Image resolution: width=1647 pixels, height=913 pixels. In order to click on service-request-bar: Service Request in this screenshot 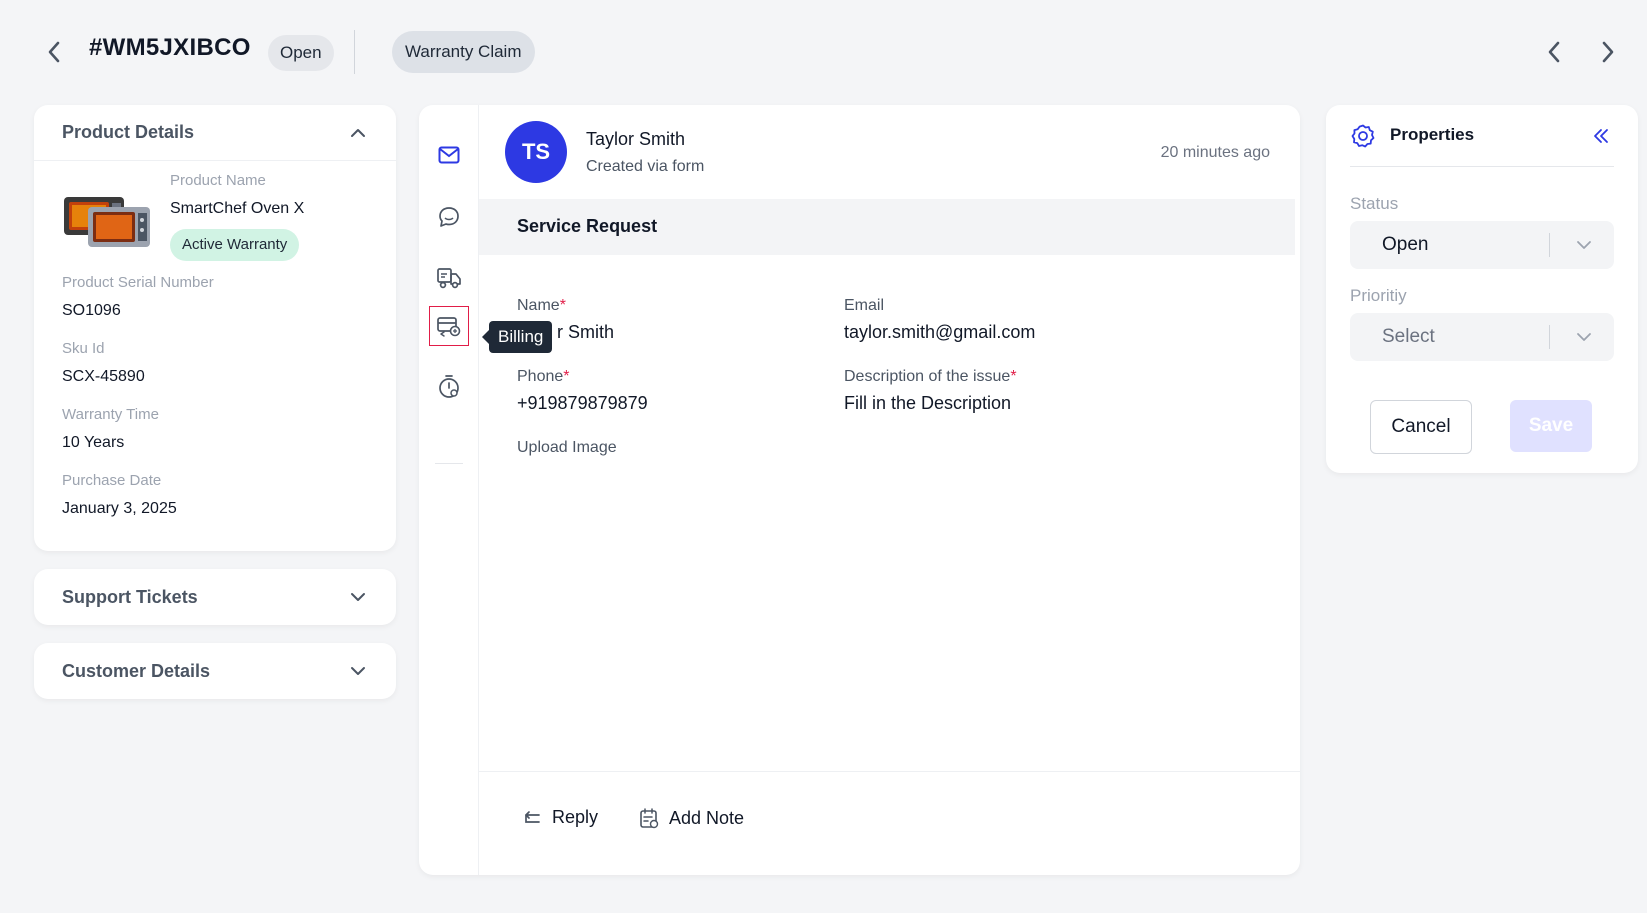, I will do `click(887, 227)`.